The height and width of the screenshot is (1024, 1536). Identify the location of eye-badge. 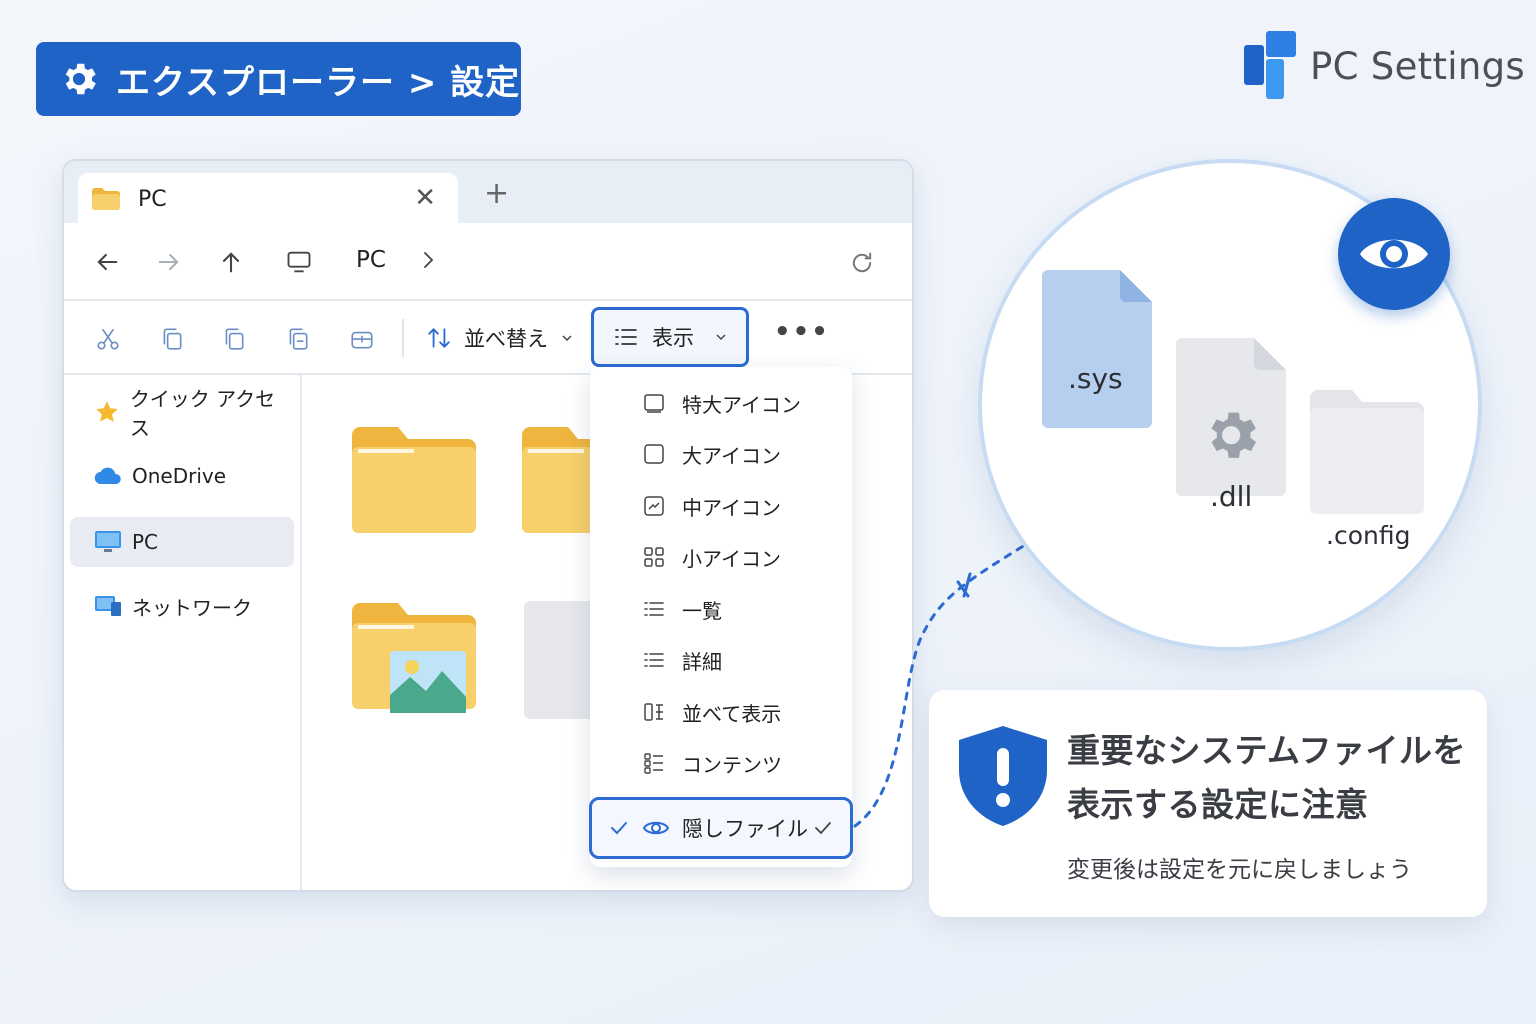
(1394, 254).